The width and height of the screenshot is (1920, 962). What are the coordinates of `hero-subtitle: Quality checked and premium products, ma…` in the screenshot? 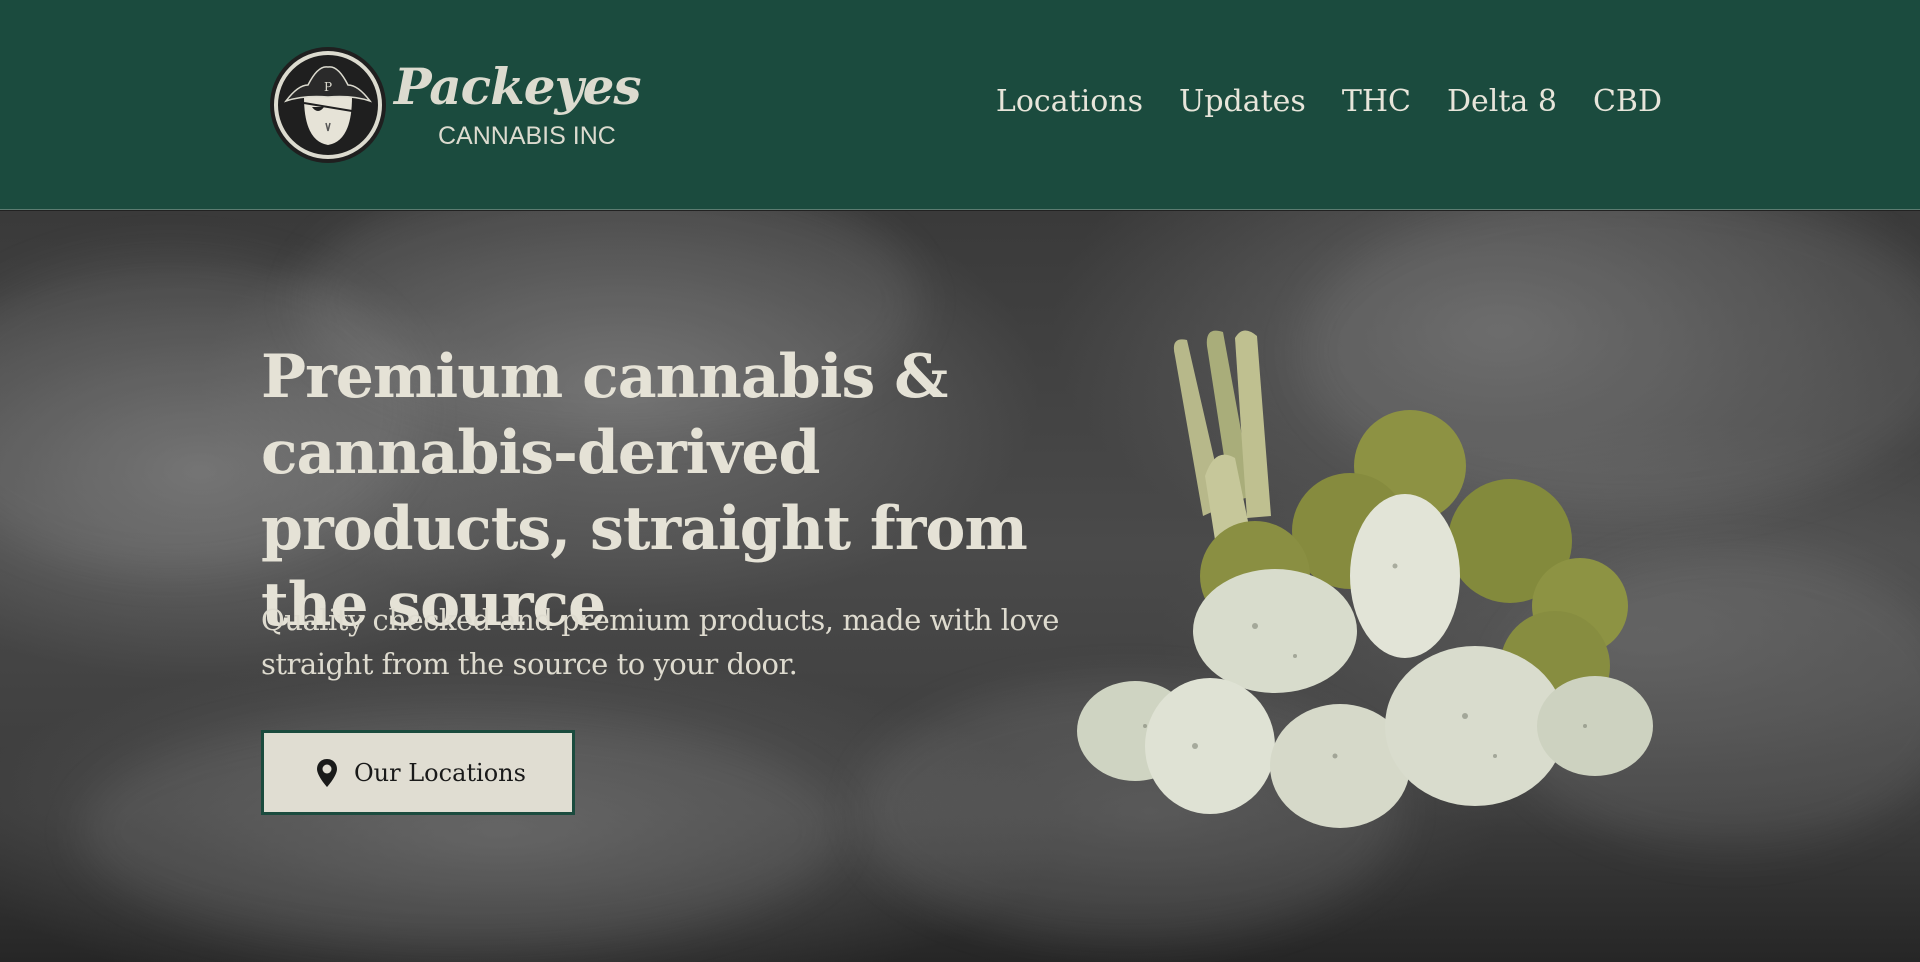 It's located at (660, 642).